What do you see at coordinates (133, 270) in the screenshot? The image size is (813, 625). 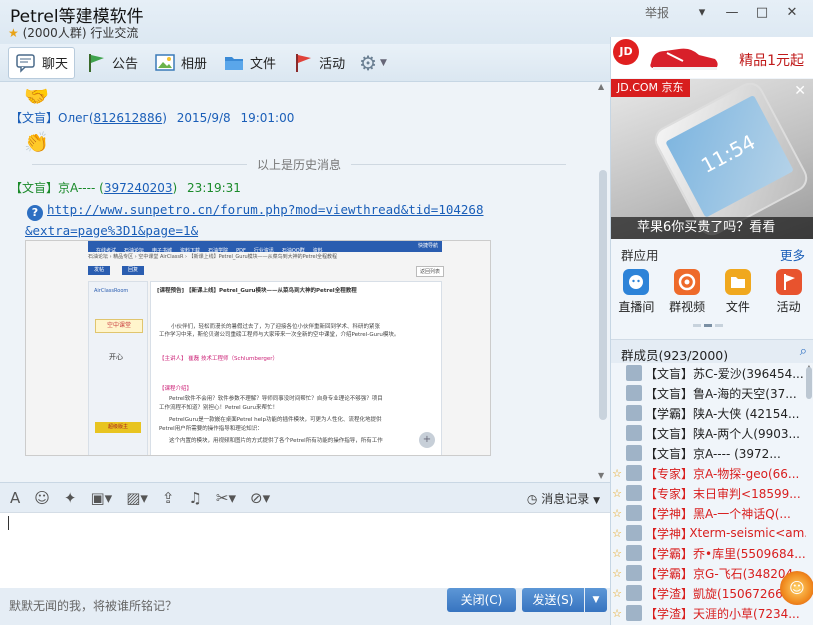 I see `forum-reply-button: 回复` at bounding box center [133, 270].